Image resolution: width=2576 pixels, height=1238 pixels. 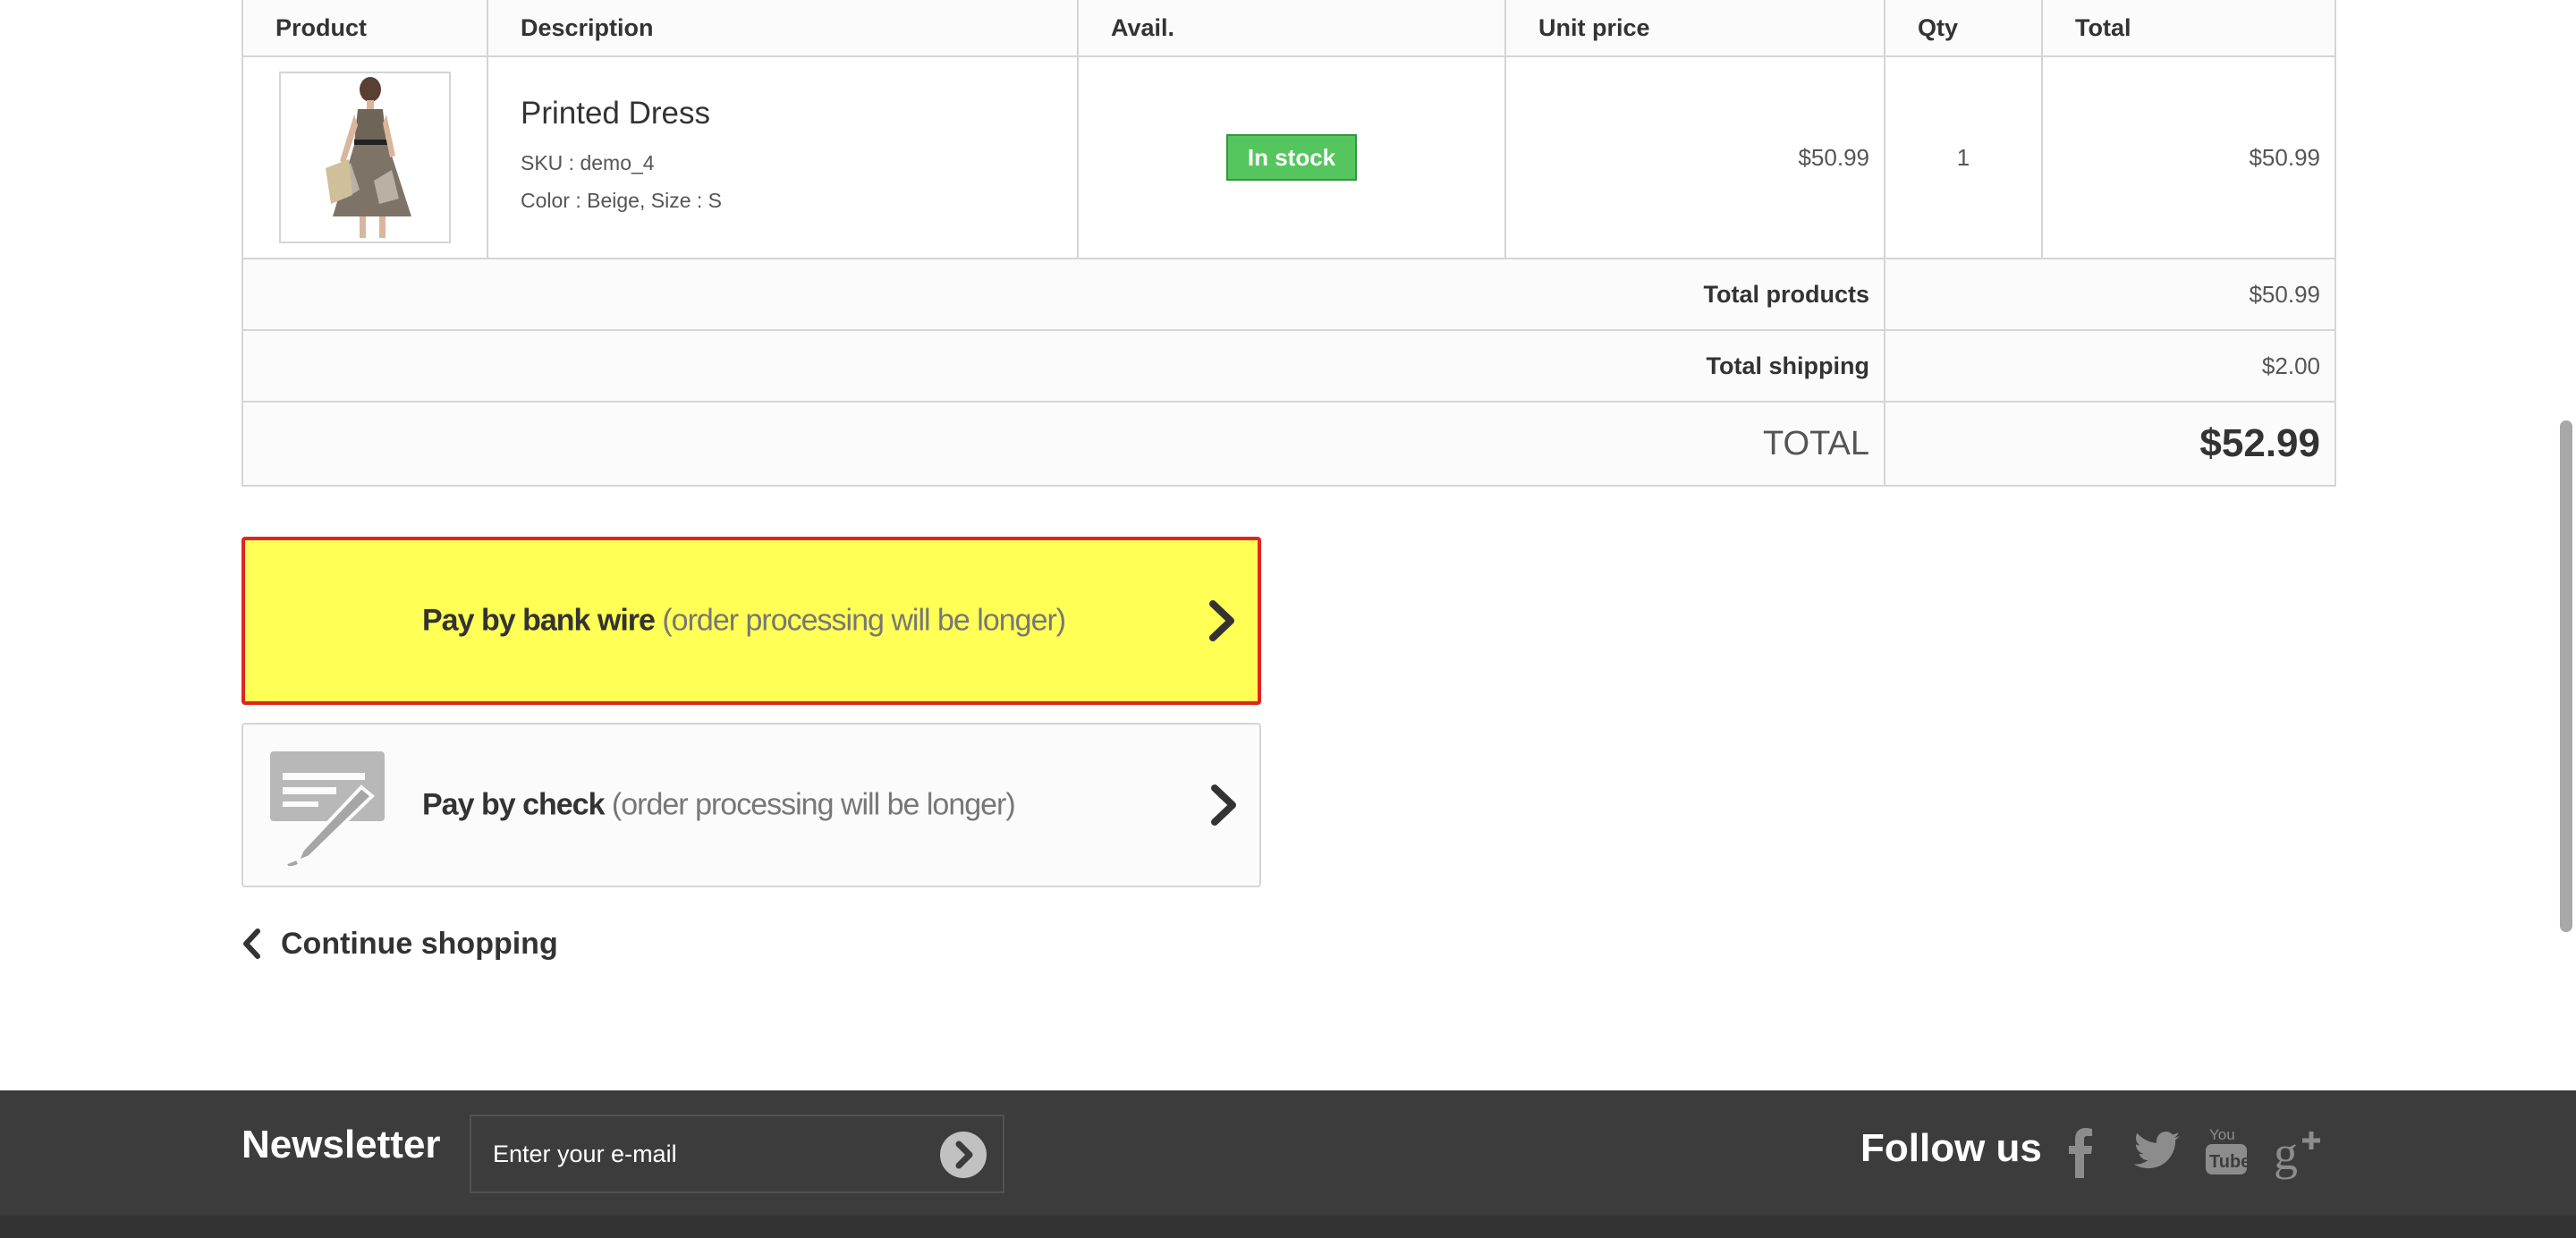 I want to click on footer-bottom-bar, so click(x=1288, y=1227).